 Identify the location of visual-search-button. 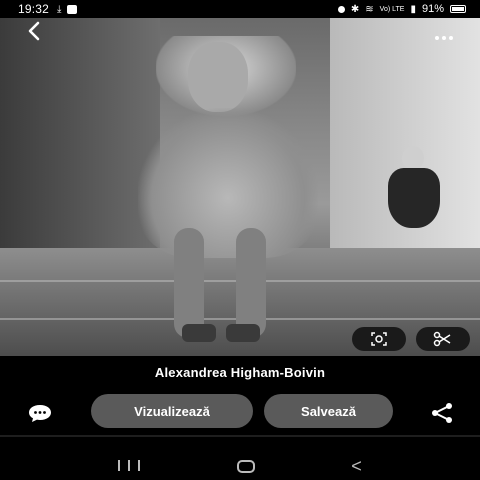
(379, 339).